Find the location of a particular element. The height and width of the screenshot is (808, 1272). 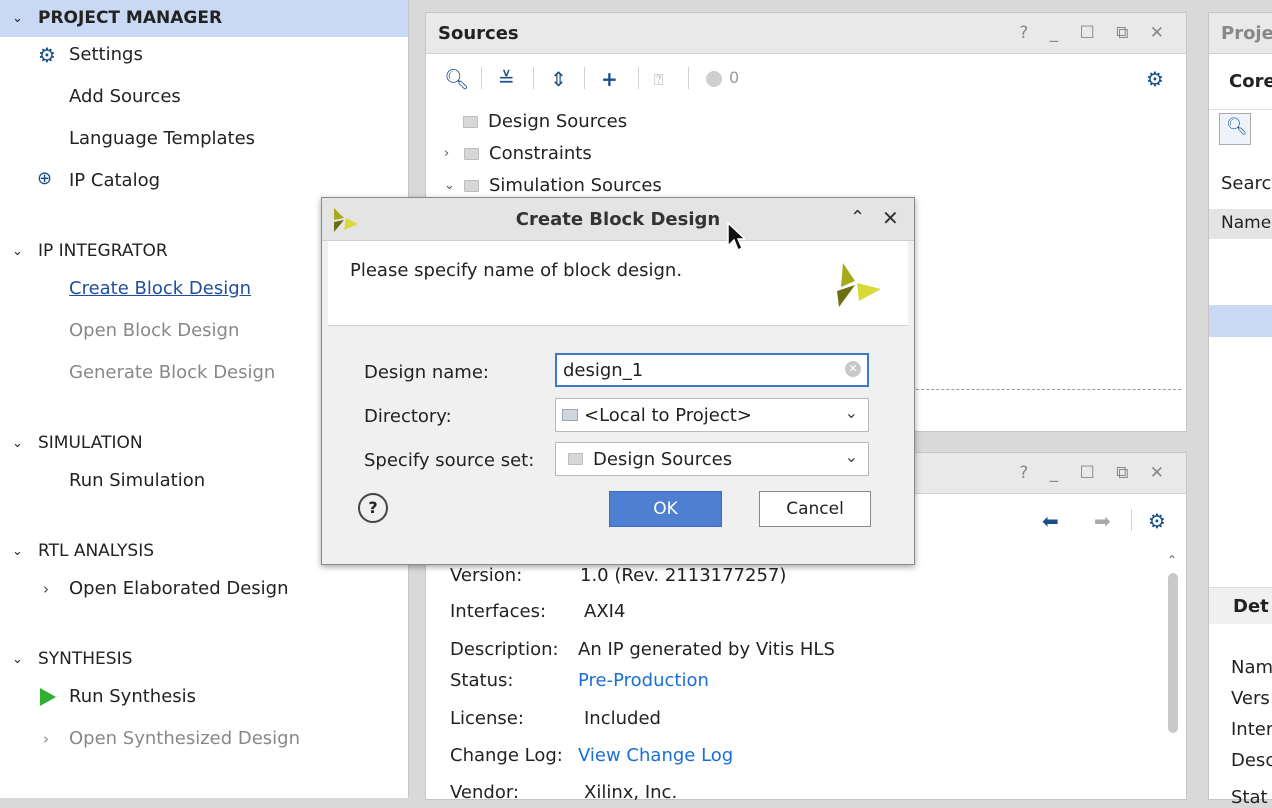

tree-row-design-sources: Design Sources is located at coordinates (545, 121).